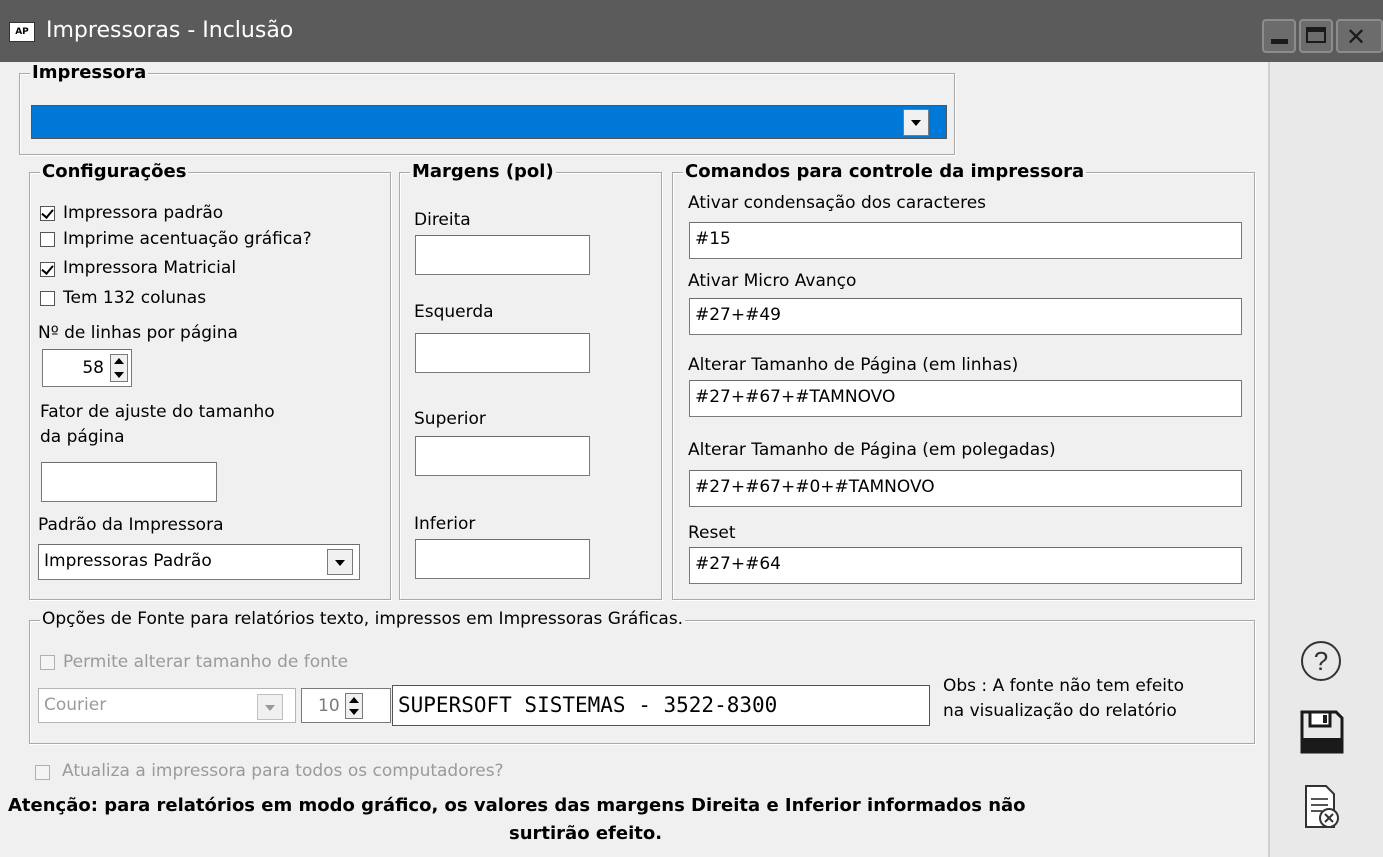  Describe the element at coordinates (150, 268) in the screenshot. I see `matricial-label: Impressora Matricial` at that location.